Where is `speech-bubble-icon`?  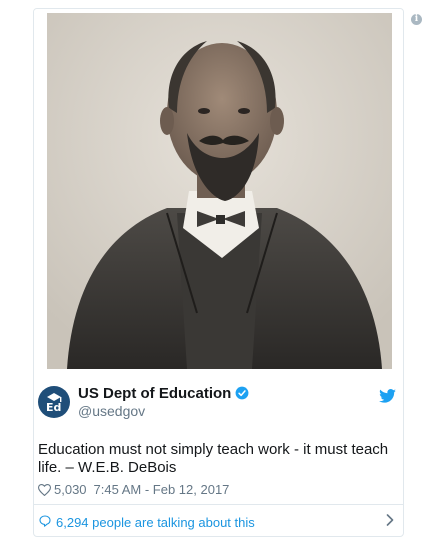 speech-bubble-icon is located at coordinates (45, 521).